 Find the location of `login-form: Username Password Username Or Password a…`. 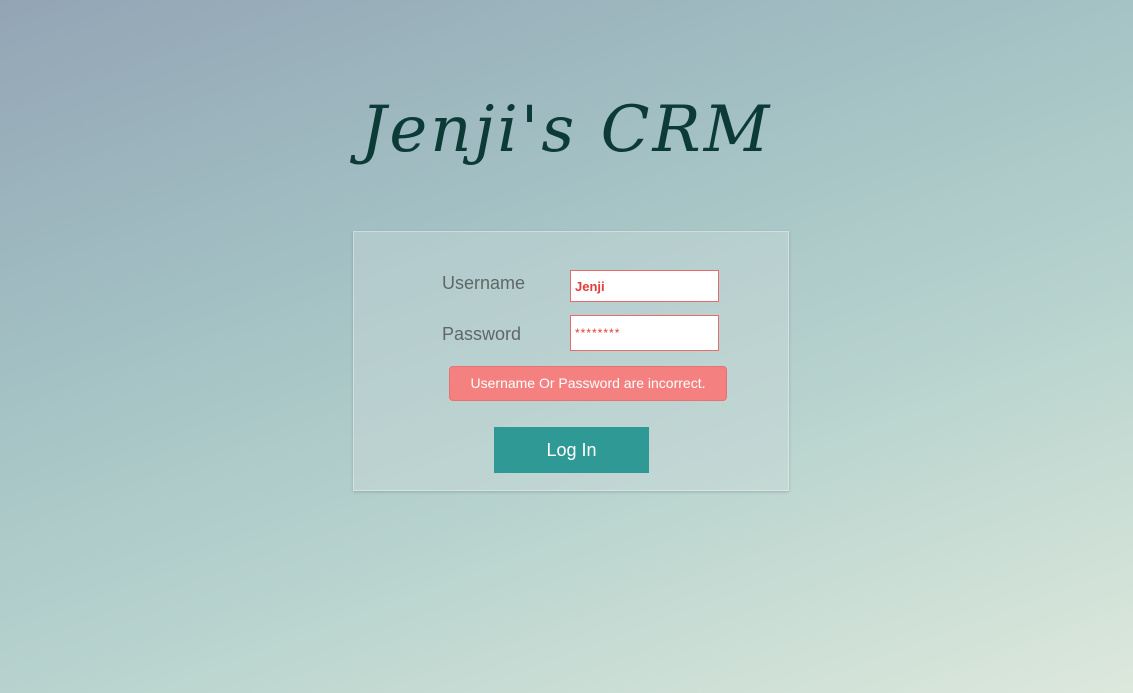

login-form: Username Password Username Or Password a… is located at coordinates (571, 361).